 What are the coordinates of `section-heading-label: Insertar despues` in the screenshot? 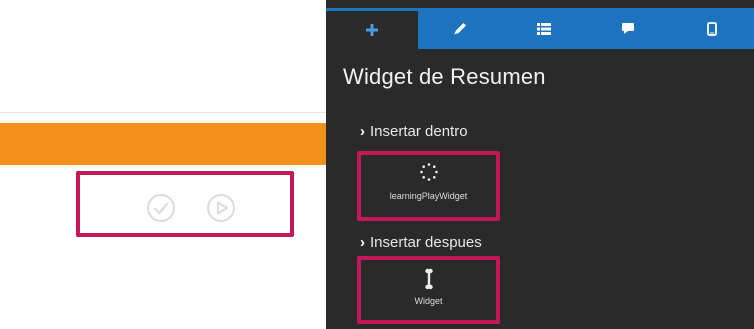 It's located at (426, 242).